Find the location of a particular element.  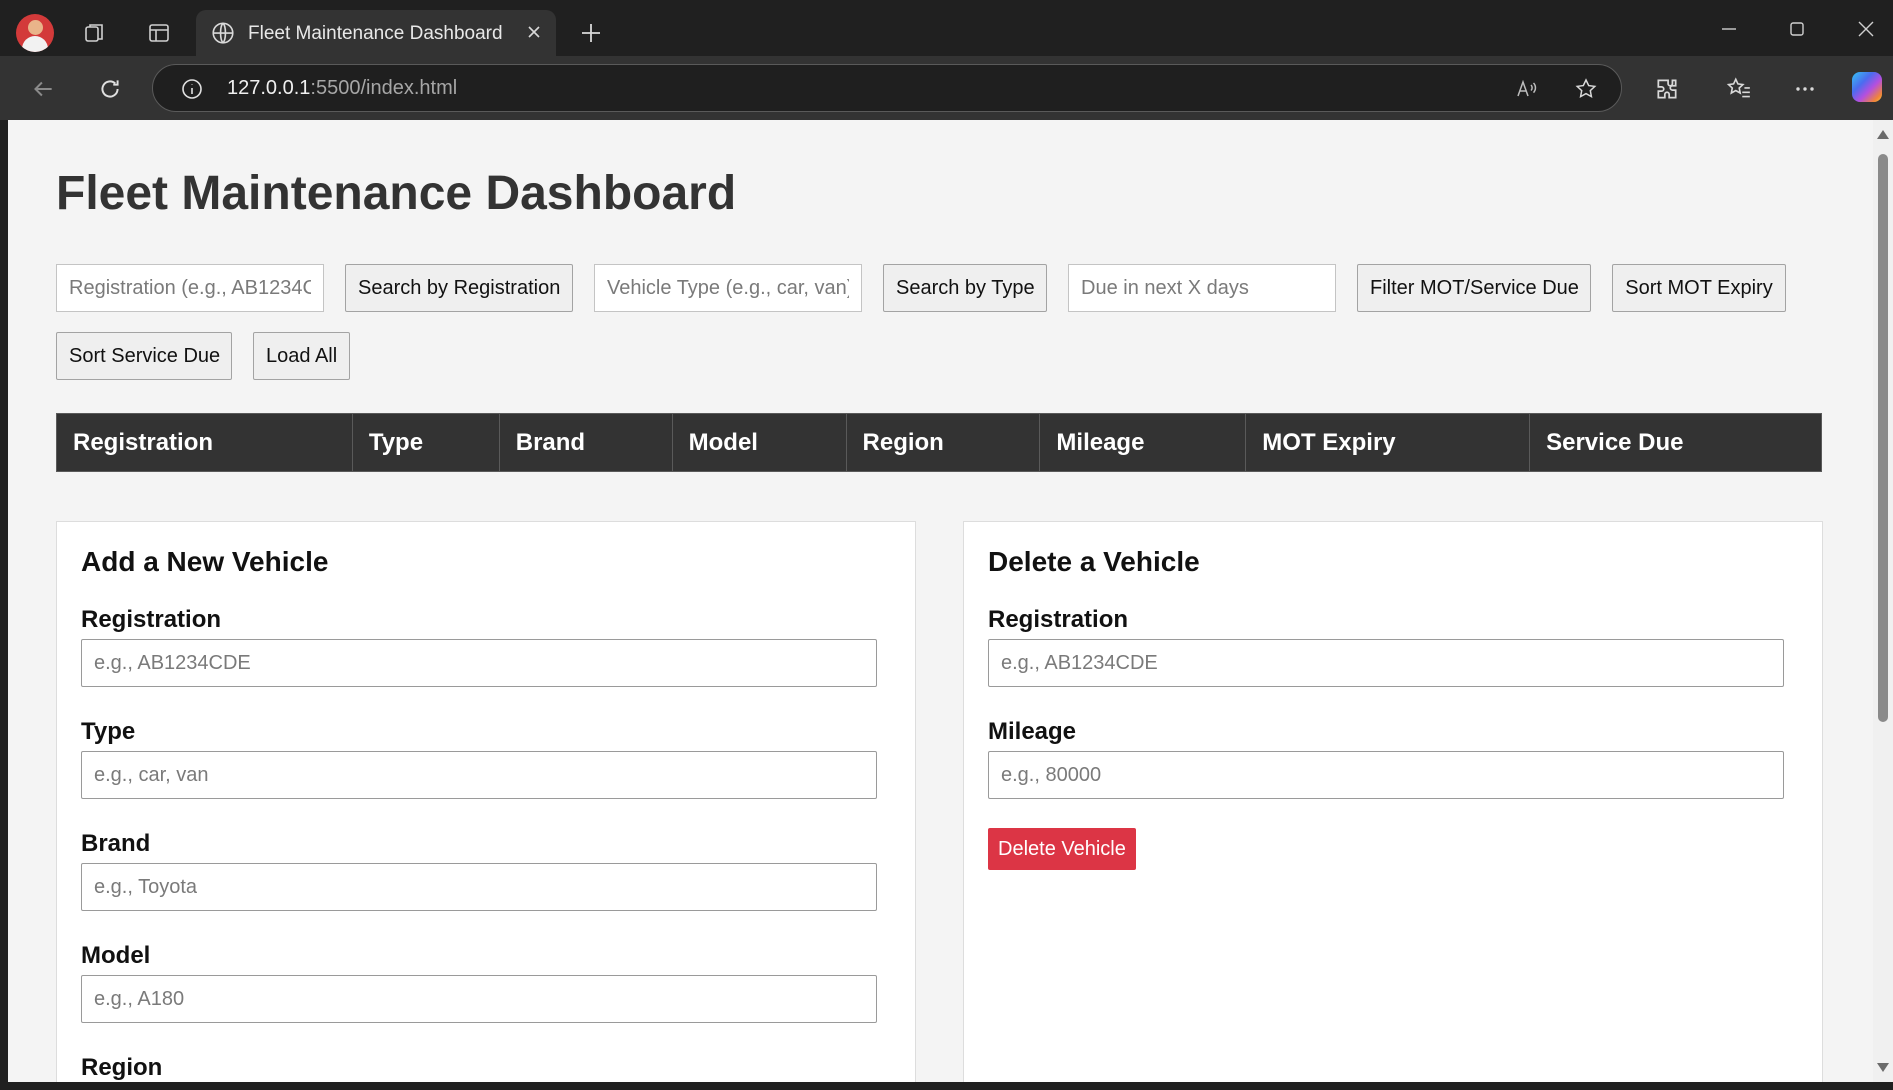

delete-registration-label: Registration is located at coordinates (1058, 619).